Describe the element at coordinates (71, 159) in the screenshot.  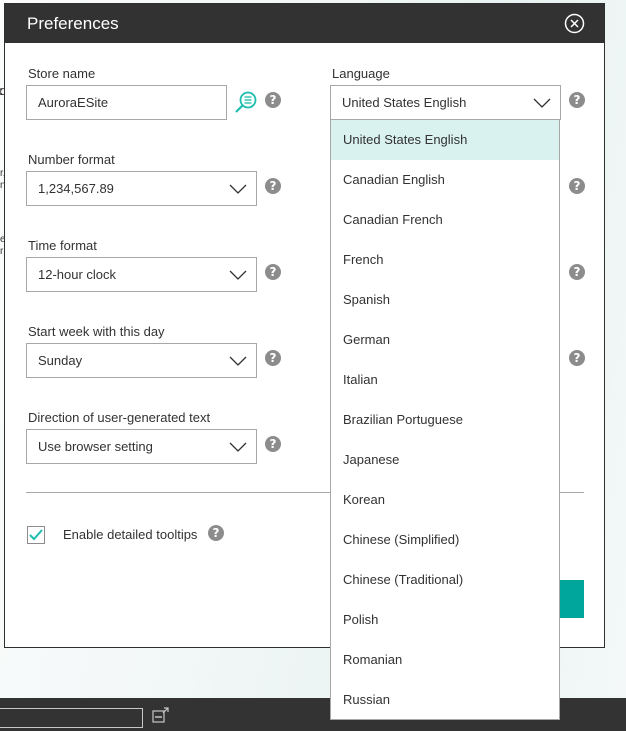
I see `number-format-label: Number format` at that location.